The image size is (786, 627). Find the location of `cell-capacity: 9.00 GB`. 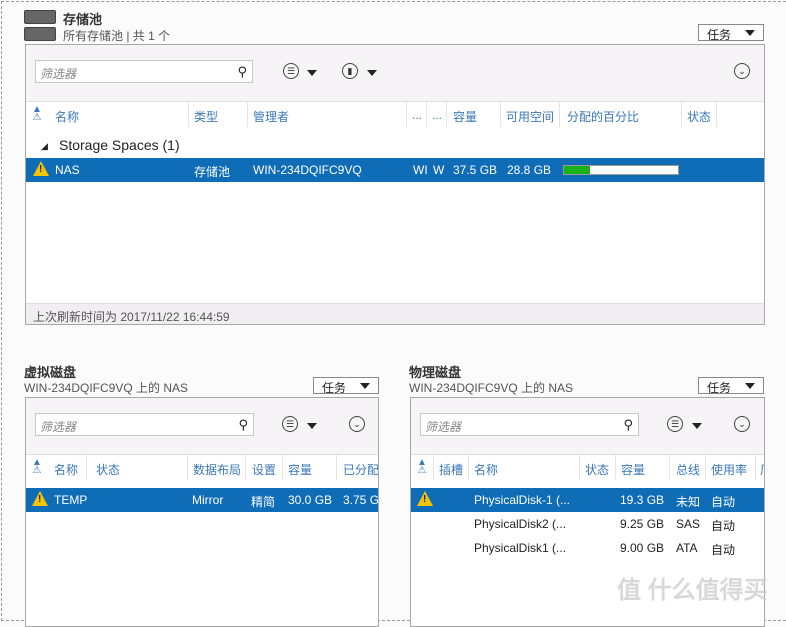

cell-capacity: 9.00 GB is located at coordinates (642, 548).